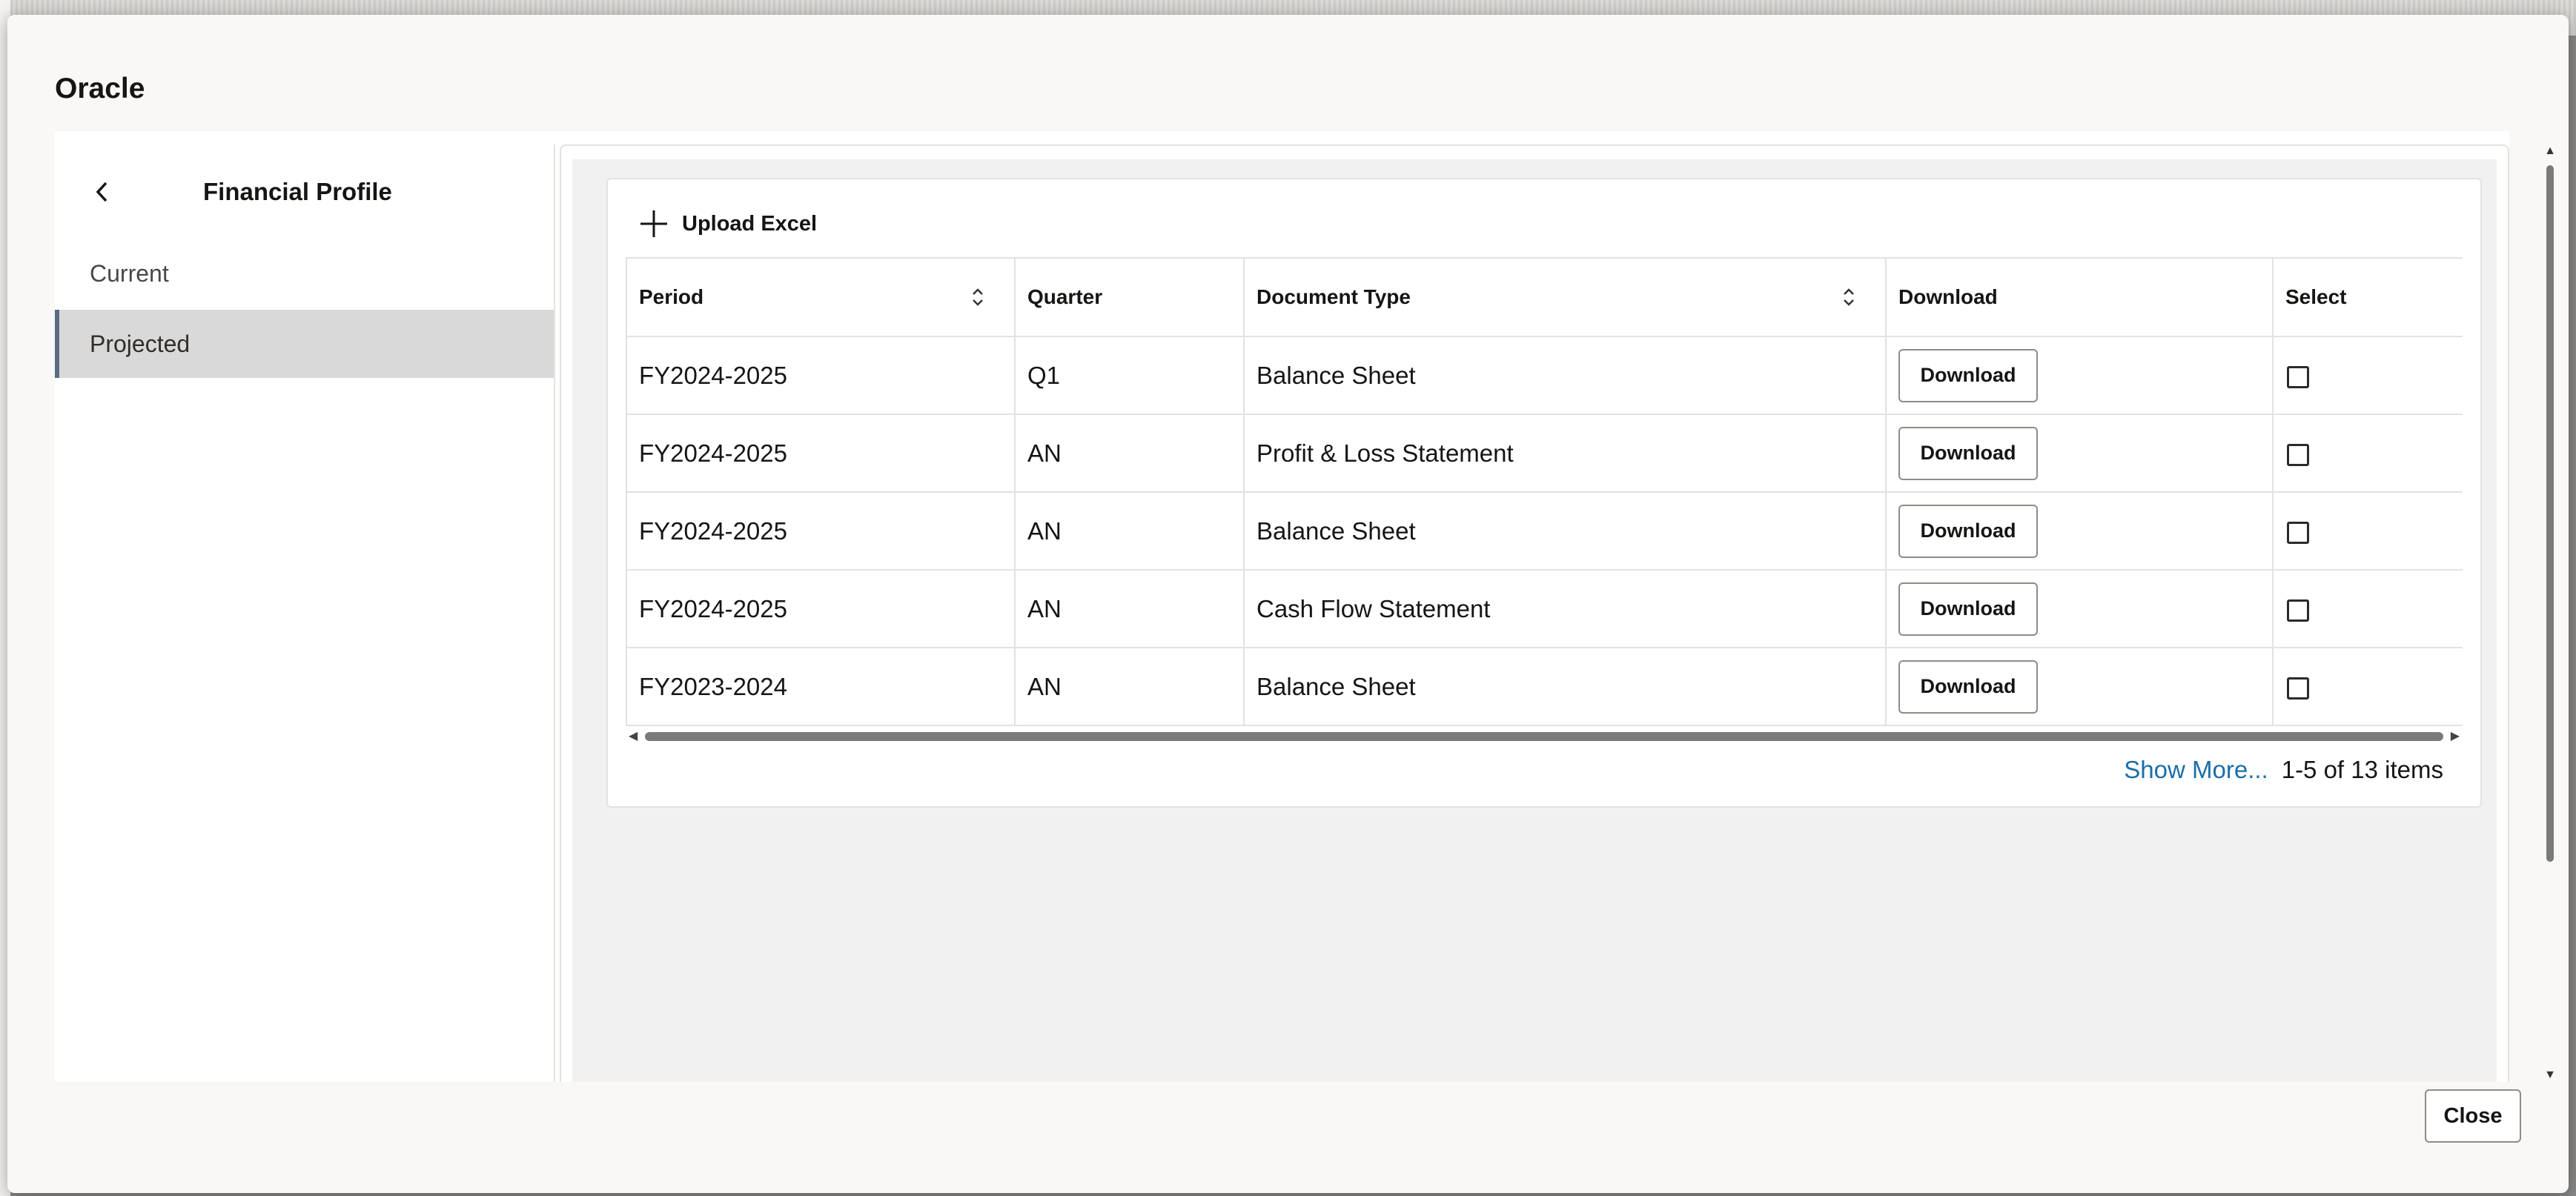 This screenshot has height=1196, width=2576. I want to click on column-header-label: Quarter, so click(1065, 296).